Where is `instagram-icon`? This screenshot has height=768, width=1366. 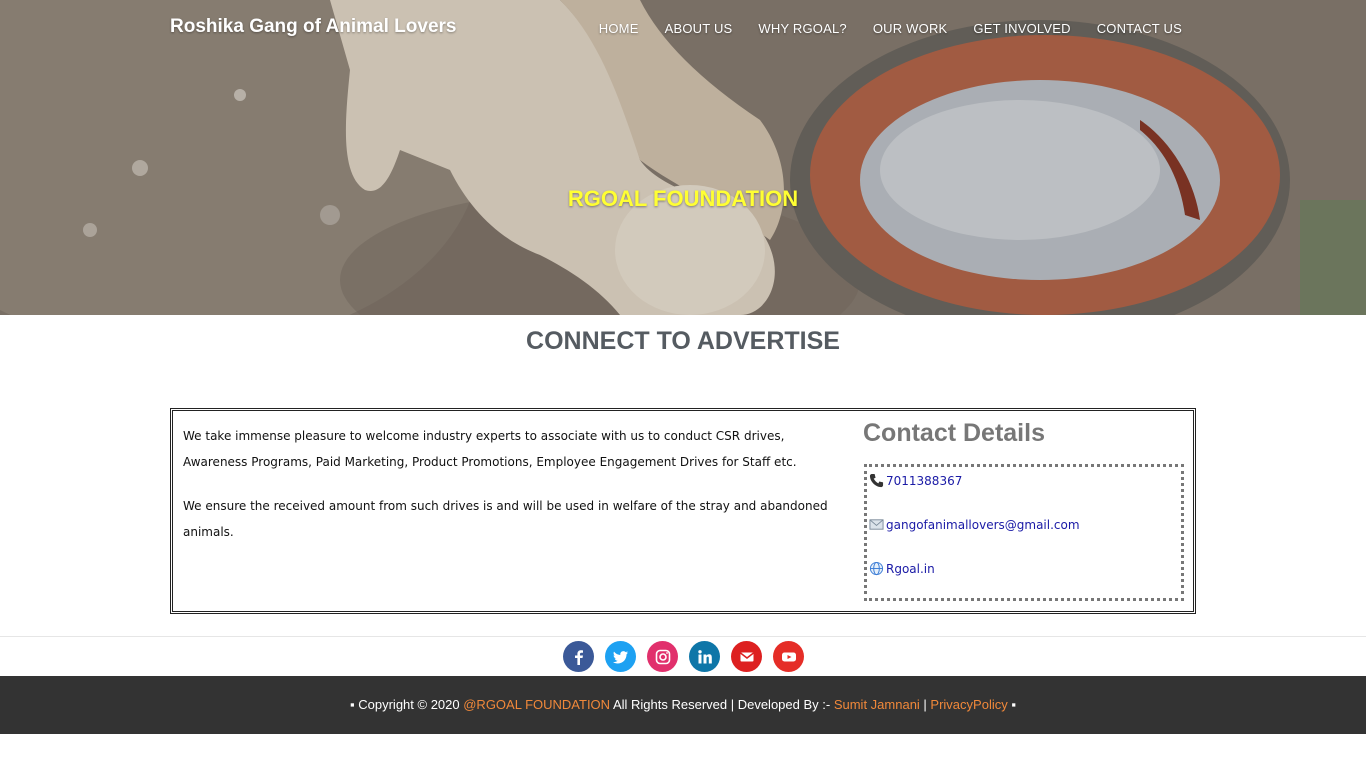
instagram-icon is located at coordinates (662, 656).